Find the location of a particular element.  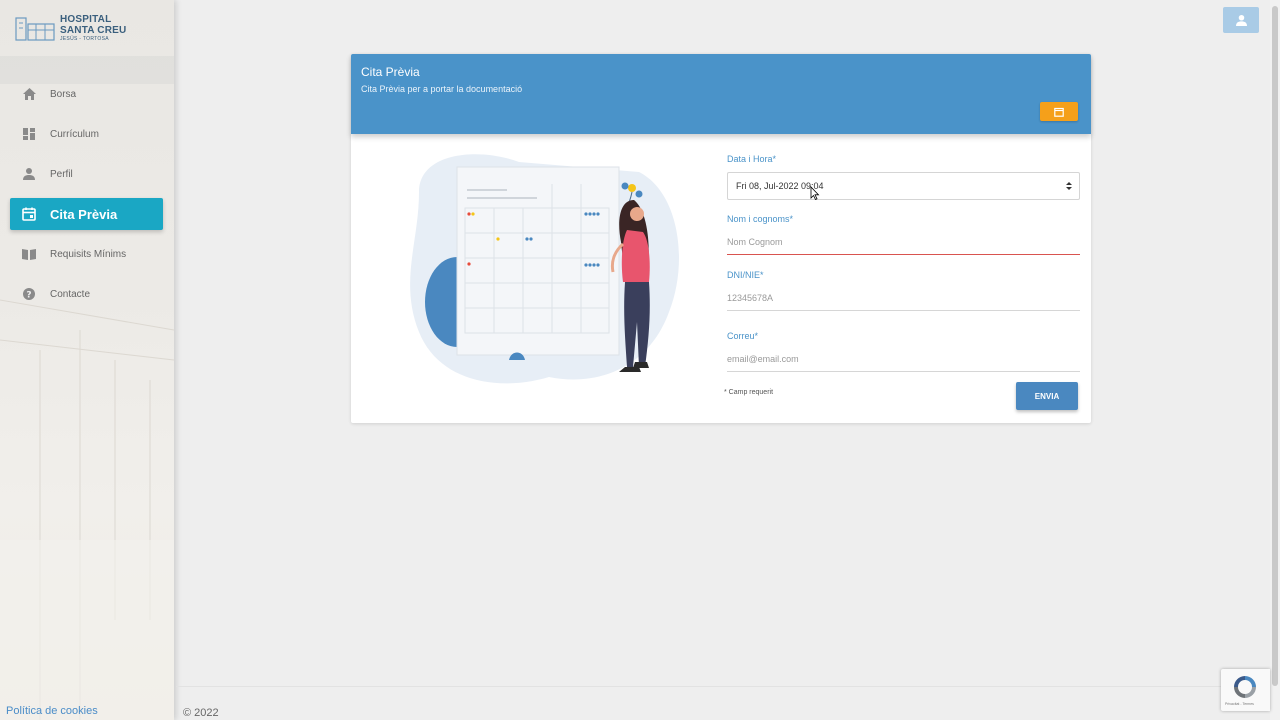

help-icon: ? is located at coordinates (29, 294).